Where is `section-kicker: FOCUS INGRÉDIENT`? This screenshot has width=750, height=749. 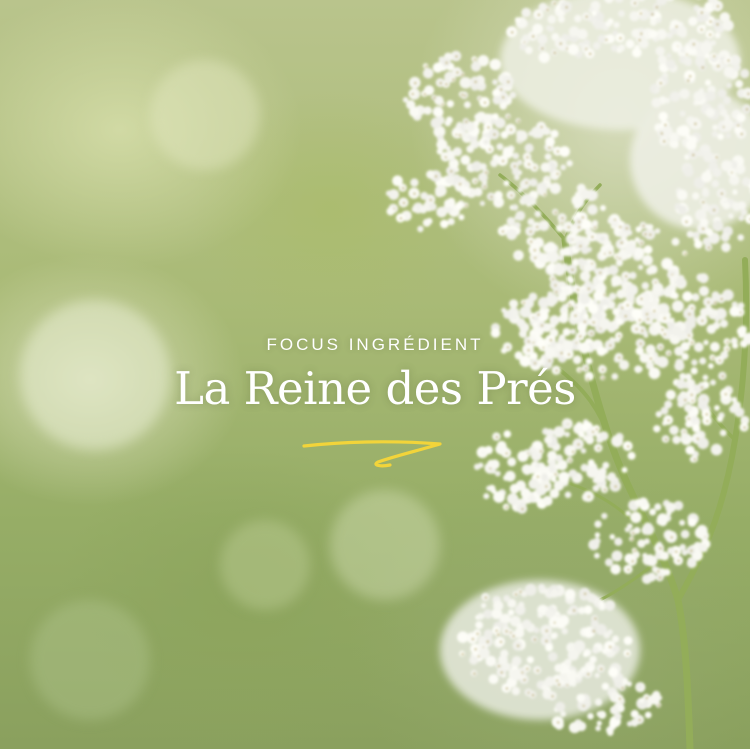 section-kicker: FOCUS INGRÉDIENT is located at coordinates (375, 344).